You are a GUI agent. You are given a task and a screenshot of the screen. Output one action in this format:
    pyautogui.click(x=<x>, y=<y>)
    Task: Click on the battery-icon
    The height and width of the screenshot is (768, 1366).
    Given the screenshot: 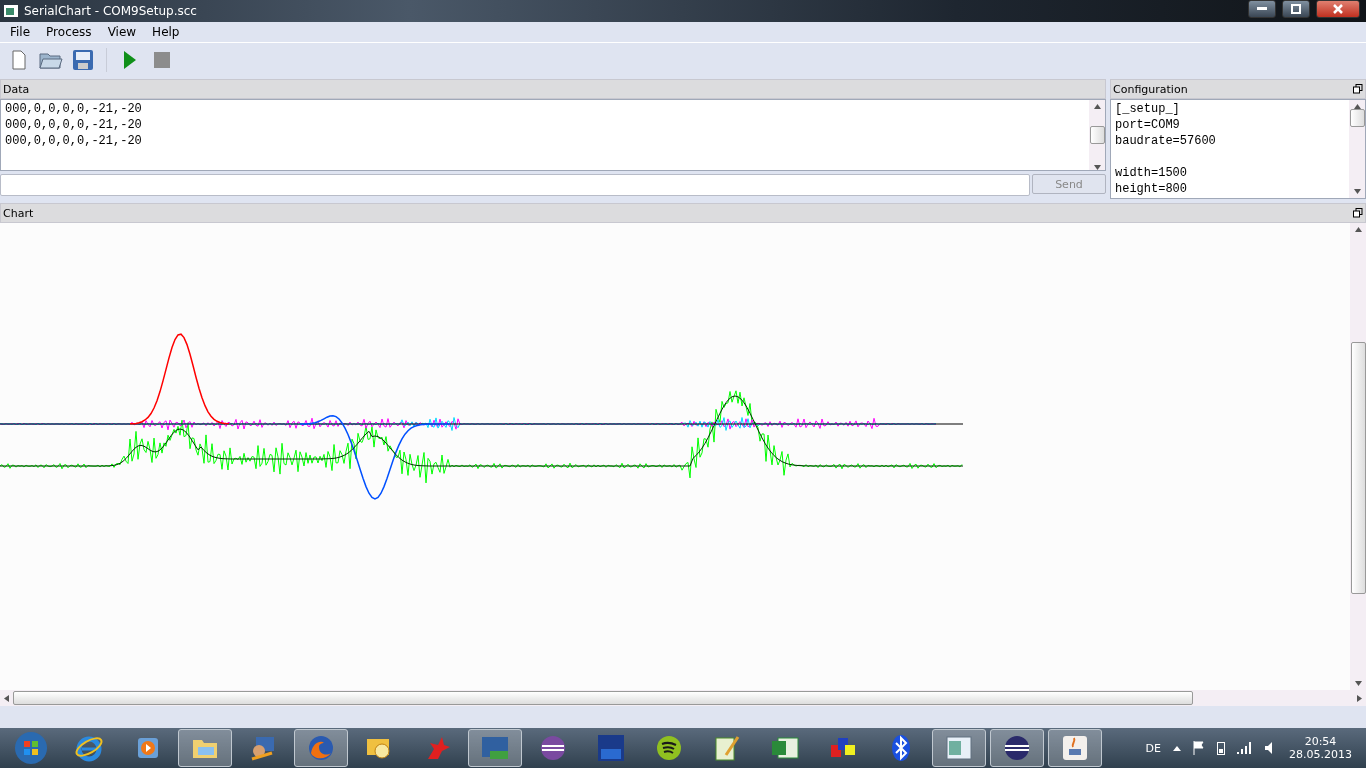 What is the action you would take?
    pyautogui.click(x=1221, y=748)
    